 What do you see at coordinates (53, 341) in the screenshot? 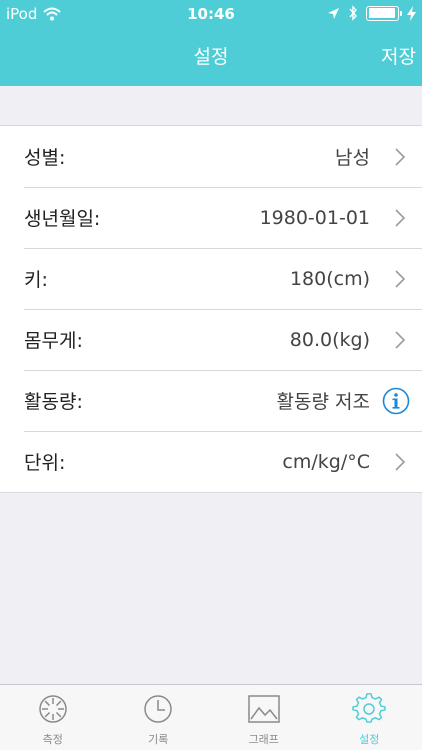
I see `setting-label: 몸무게:` at bounding box center [53, 341].